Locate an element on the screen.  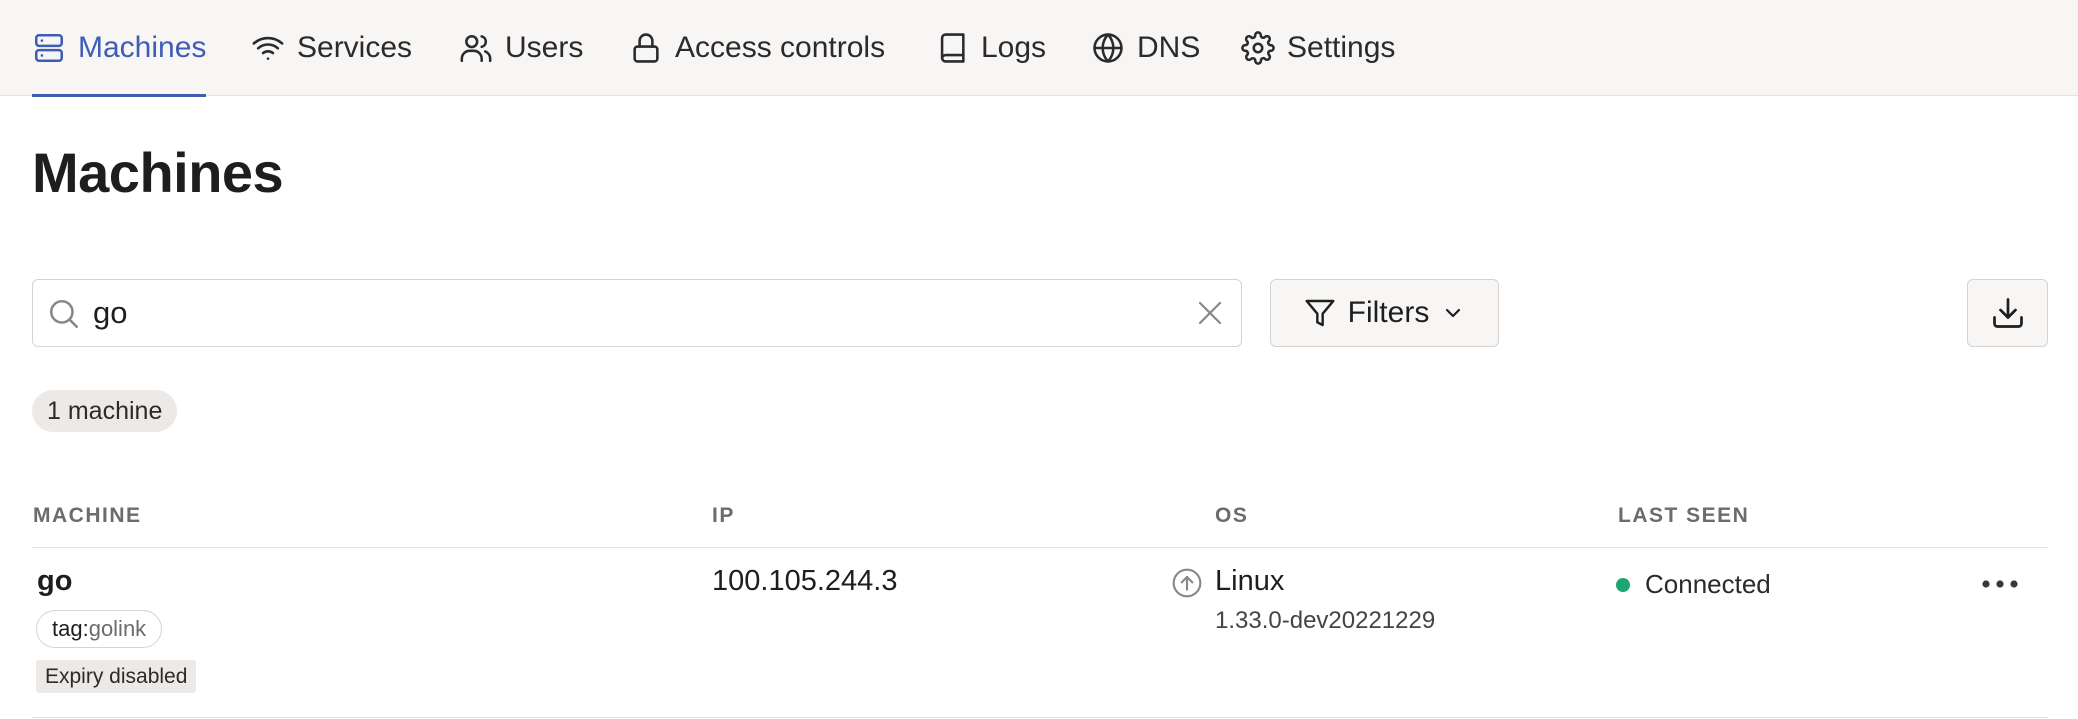
globe-icon is located at coordinates (1108, 48).